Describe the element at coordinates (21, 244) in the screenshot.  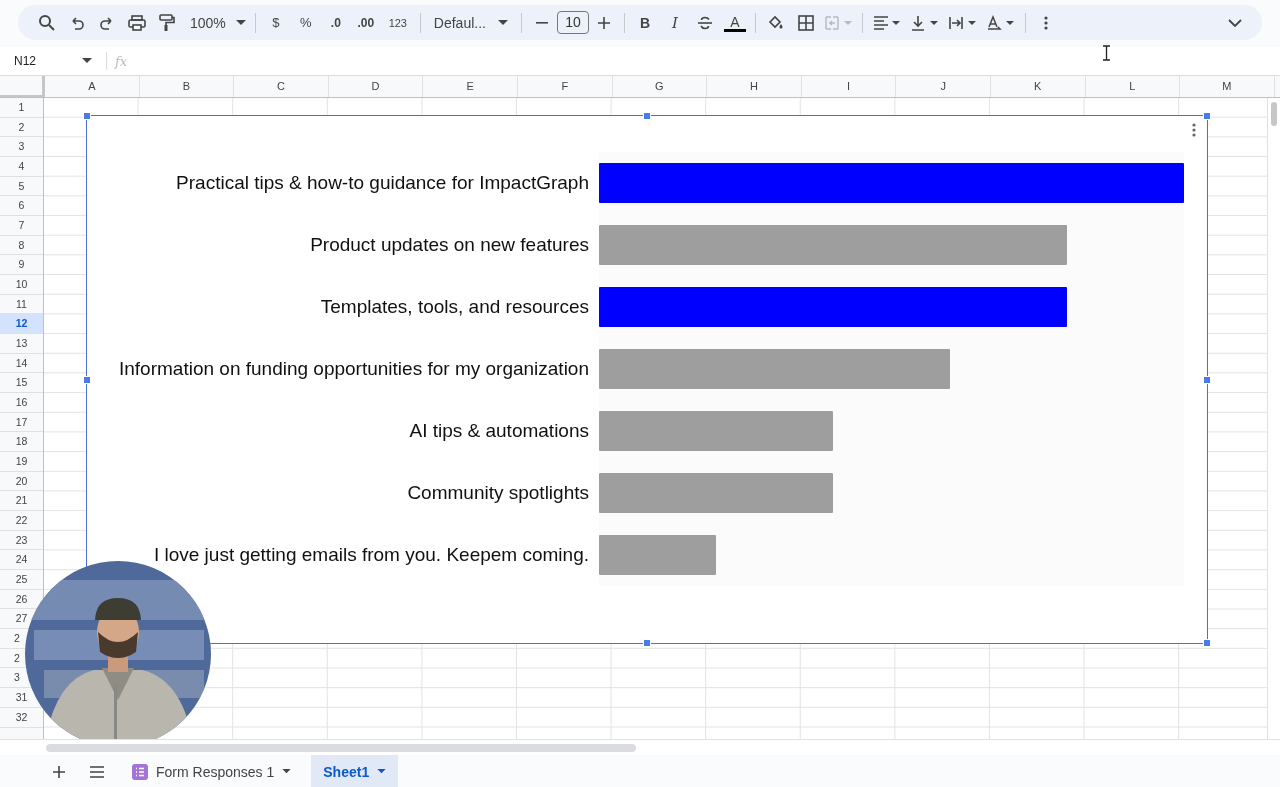
I see `row-header: 8` at that location.